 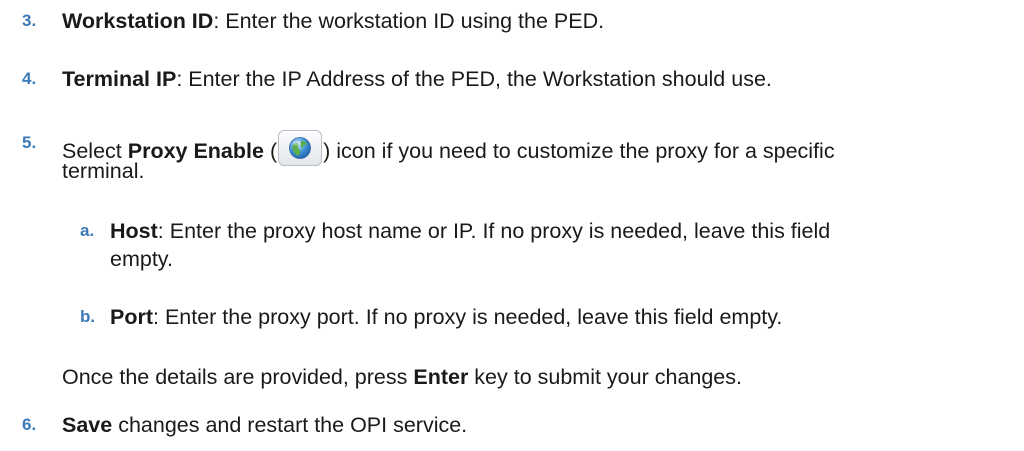 What do you see at coordinates (29, 424) in the screenshot?
I see `step-number: 6.` at bounding box center [29, 424].